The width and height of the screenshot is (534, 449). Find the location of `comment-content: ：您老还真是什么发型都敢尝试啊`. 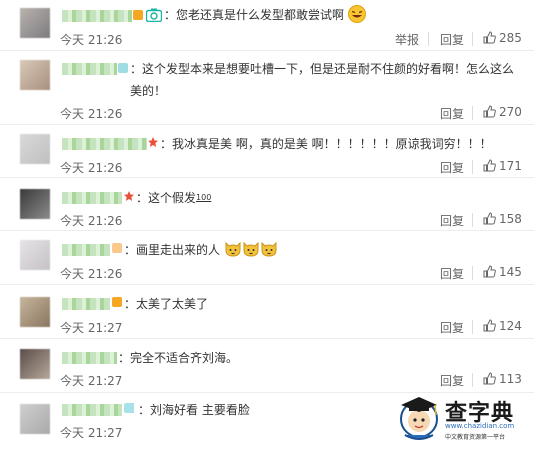

comment-content: ：您老还真是什么发型都敢尝试啊 is located at coordinates (254, 15).